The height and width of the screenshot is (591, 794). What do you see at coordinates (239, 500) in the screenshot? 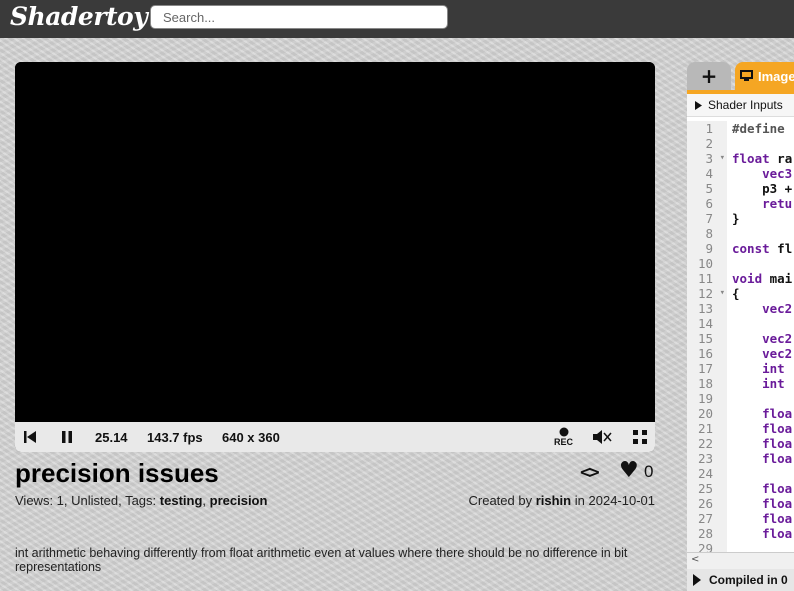
I see `tag-link: precision` at bounding box center [239, 500].